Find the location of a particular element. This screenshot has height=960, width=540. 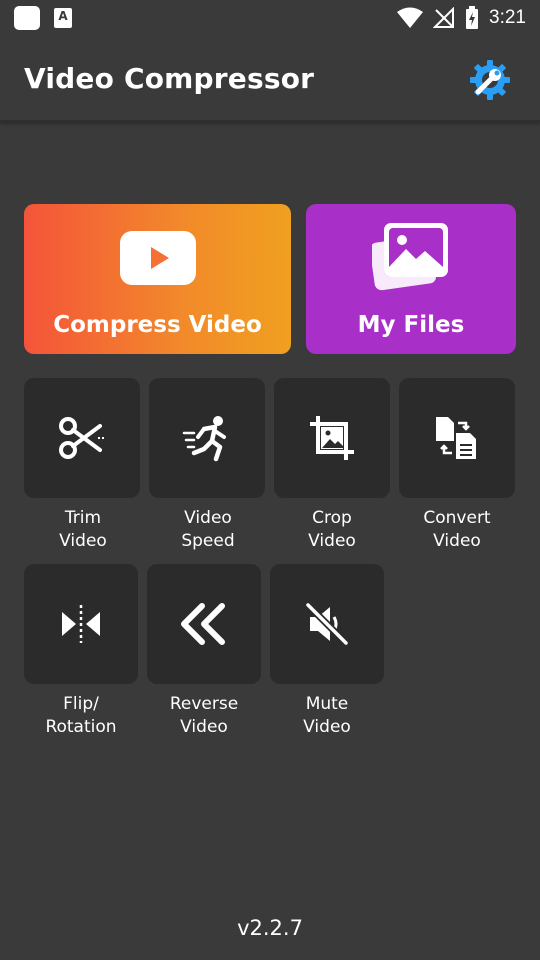

reverse-video-button is located at coordinates (204, 624).